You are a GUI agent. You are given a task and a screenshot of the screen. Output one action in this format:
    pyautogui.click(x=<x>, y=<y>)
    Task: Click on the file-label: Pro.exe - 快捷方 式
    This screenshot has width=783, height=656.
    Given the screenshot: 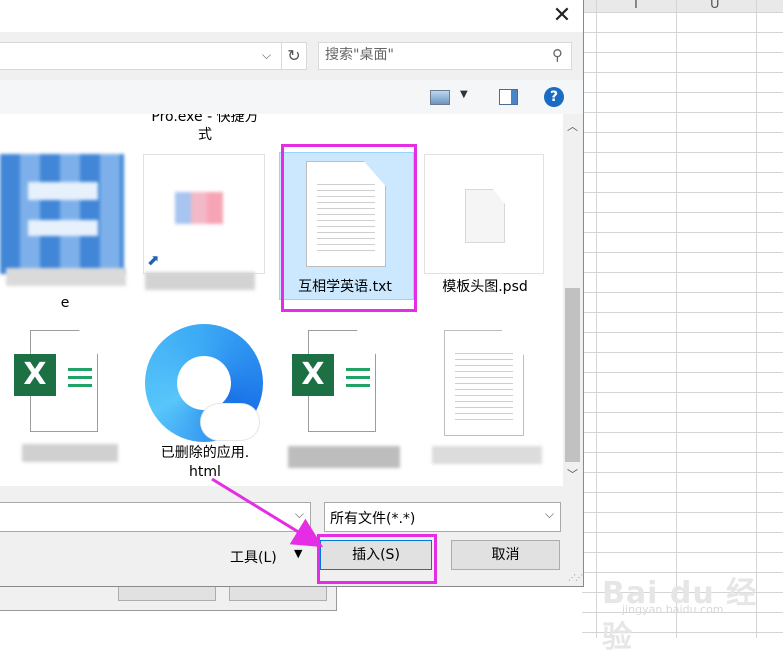 What is the action you would take?
    pyautogui.click(x=205, y=128)
    